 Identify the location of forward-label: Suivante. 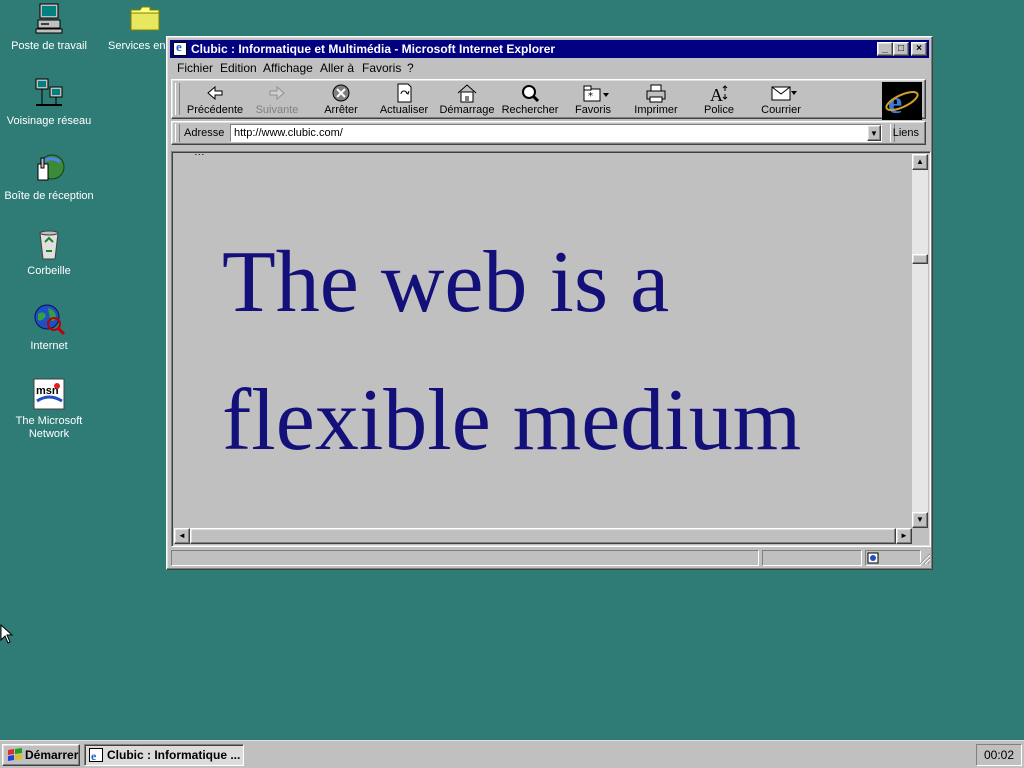
(277, 110).